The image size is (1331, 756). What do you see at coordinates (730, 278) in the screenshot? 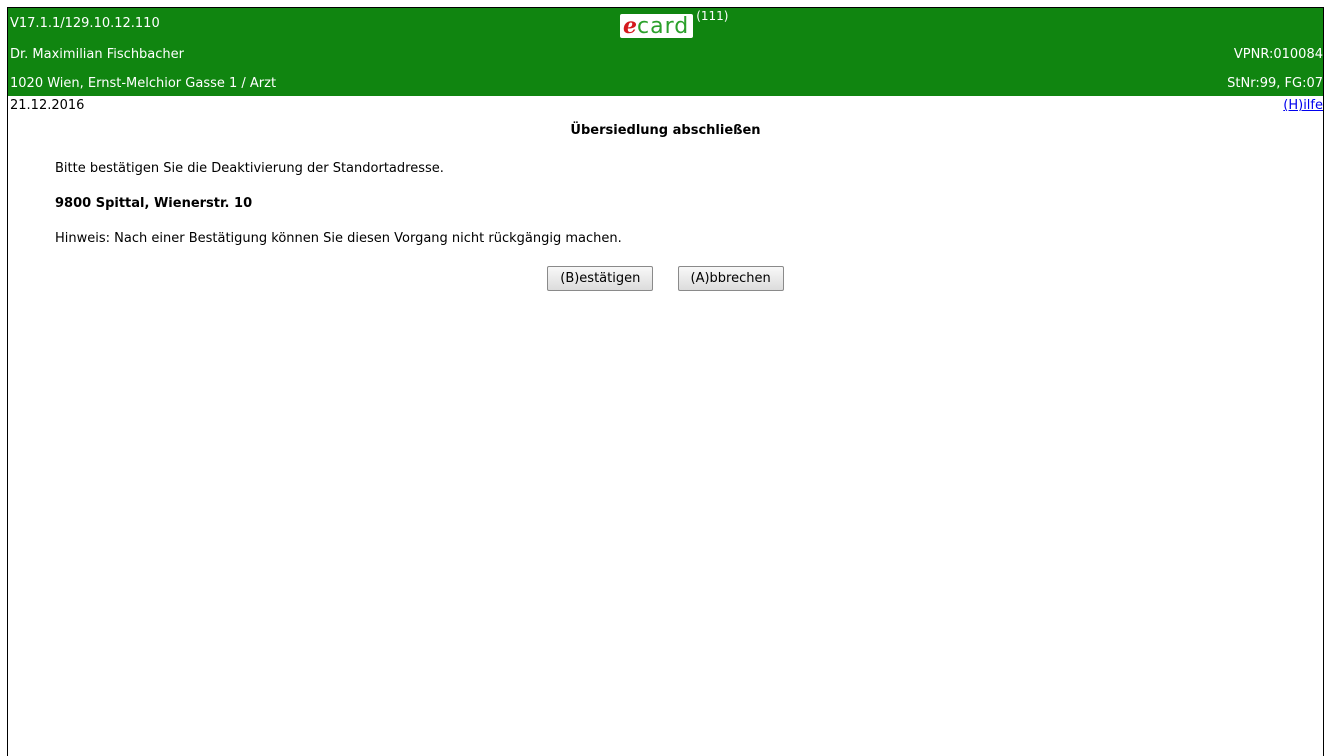
I see `cancel-button: (A)bbrechen` at bounding box center [730, 278].